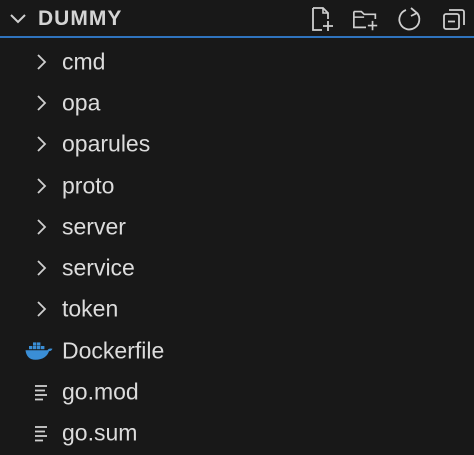 Image resolution: width=474 pixels, height=455 pixels. I want to click on tree-item-label: go.mod, so click(100, 391).